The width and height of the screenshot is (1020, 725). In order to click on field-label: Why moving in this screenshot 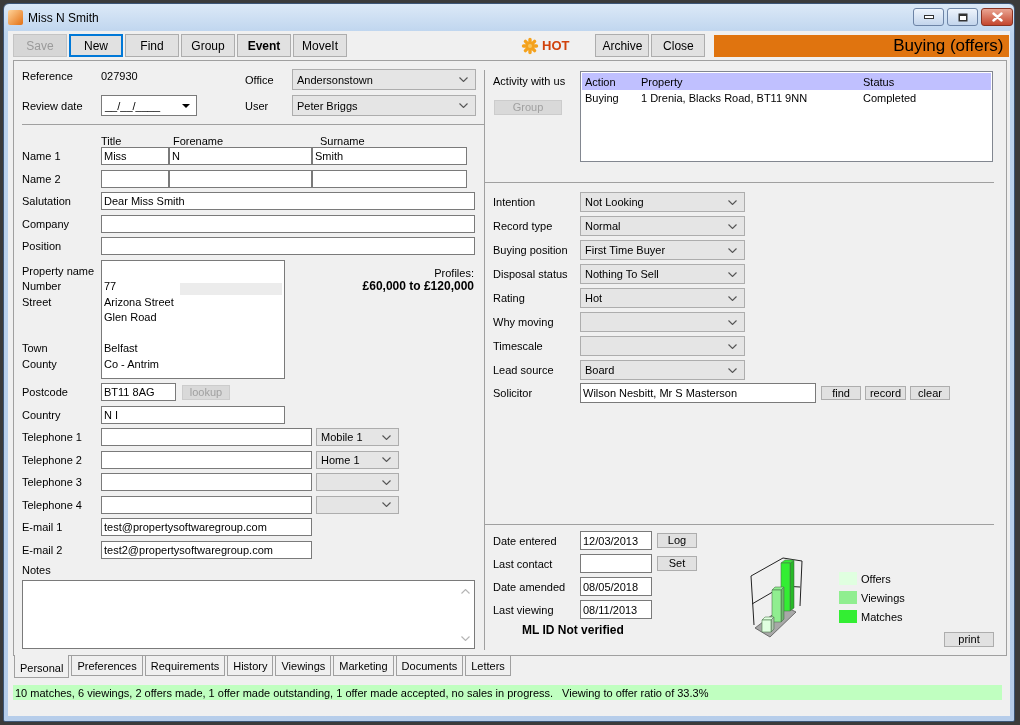, I will do `click(523, 322)`.